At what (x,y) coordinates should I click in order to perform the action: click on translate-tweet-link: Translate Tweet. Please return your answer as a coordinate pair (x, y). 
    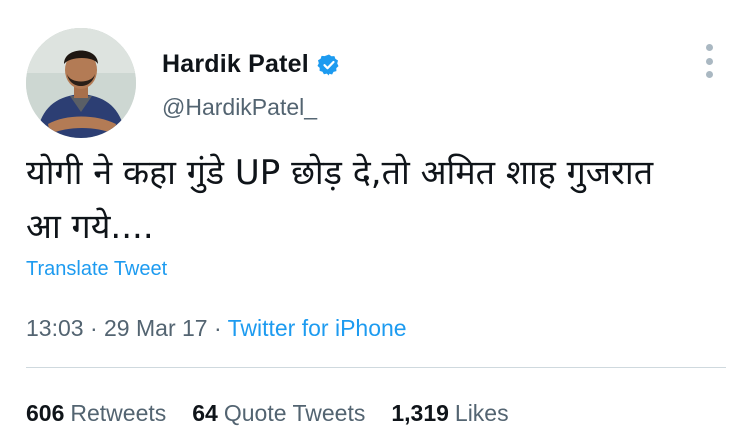
    Looking at the image, I should click on (96, 269).